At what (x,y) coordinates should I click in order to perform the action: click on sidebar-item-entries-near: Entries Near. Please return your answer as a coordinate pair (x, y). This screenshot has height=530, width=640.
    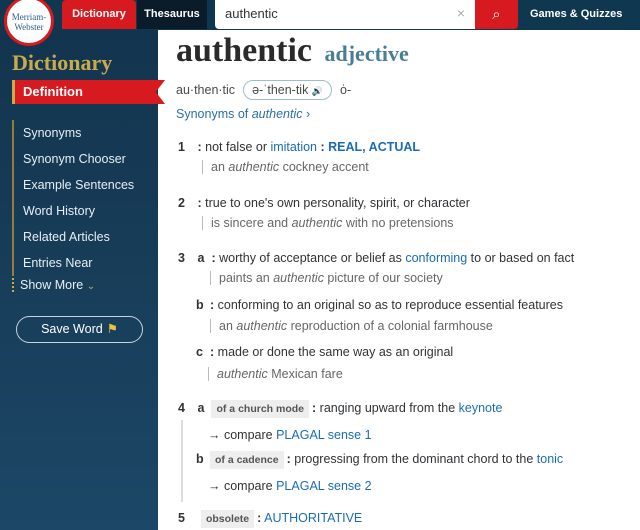
    Looking at the image, I should click on (78, 263).